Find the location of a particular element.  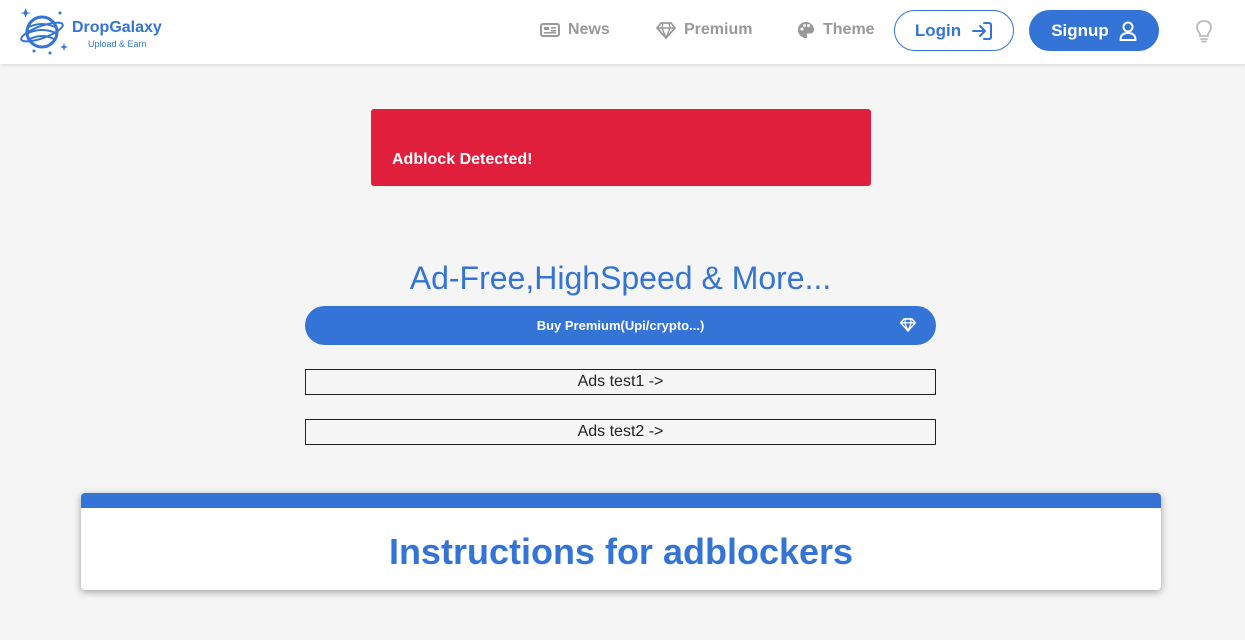

signup-button: Signup is located at coordinates (1094, 30).